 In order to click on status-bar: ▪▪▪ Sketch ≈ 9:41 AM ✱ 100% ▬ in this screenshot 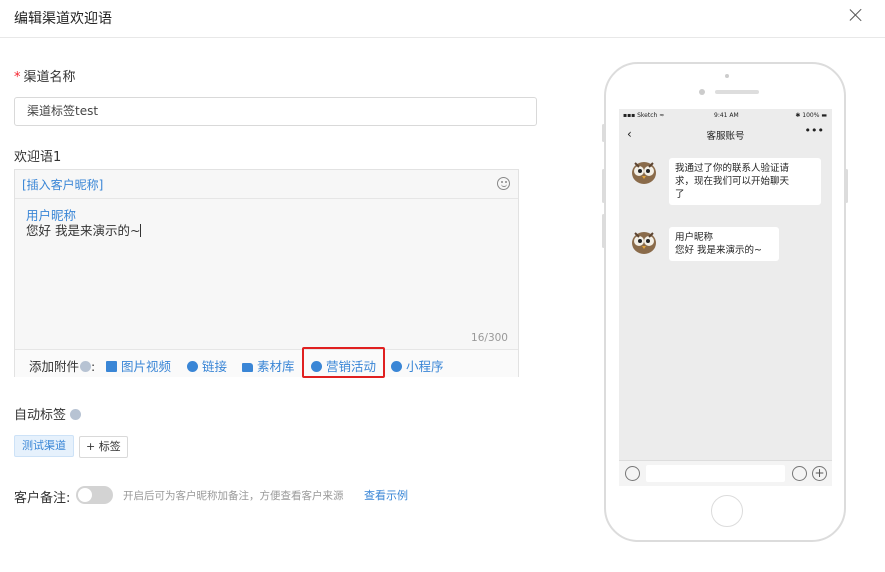, I will do `click(725, 116)`.